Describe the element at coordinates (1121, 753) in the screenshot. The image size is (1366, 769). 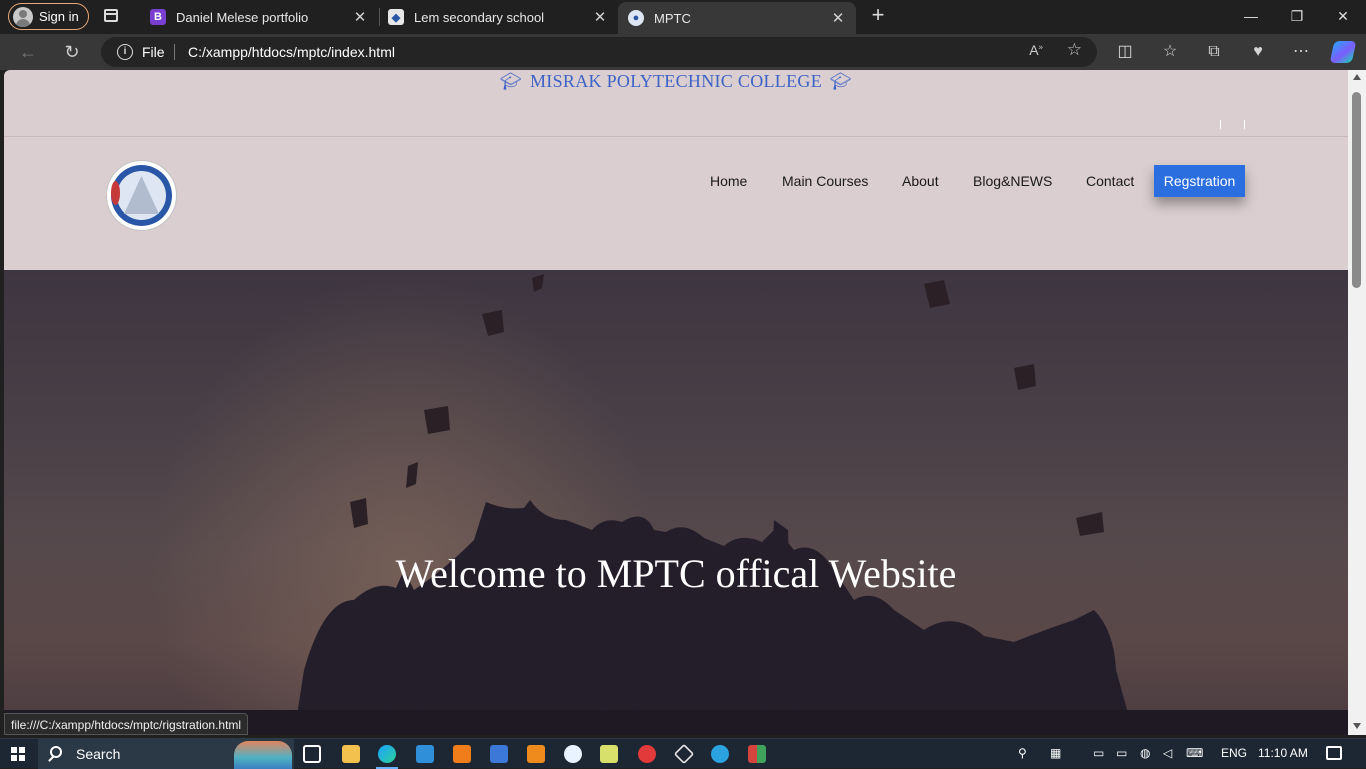
I see `battery-icon: ▭` at that location.